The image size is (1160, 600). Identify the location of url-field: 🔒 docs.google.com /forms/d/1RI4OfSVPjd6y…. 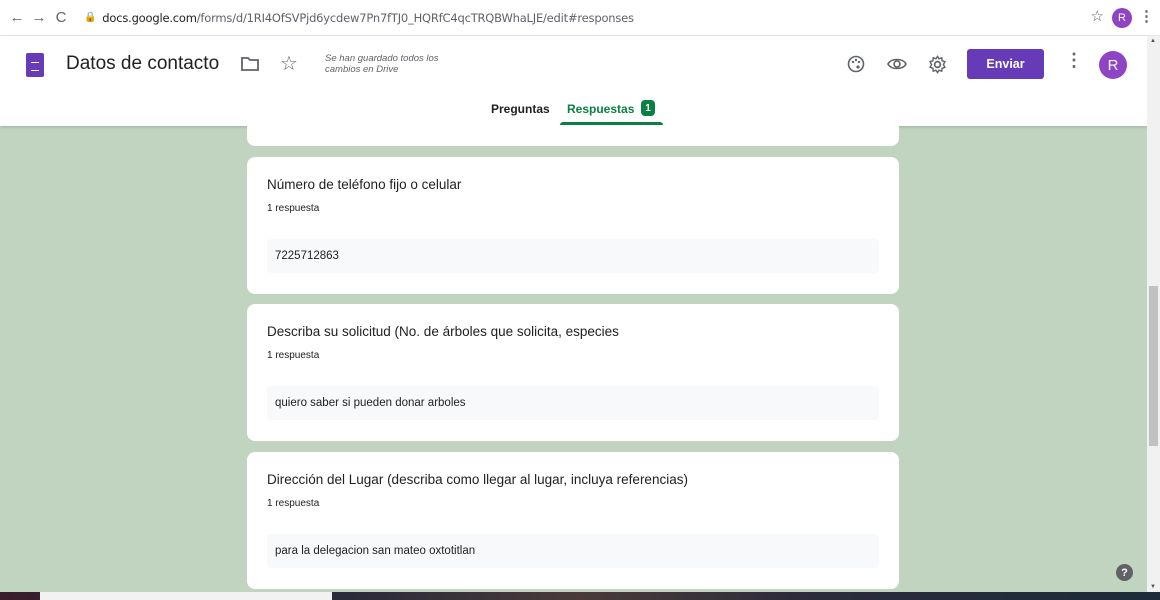
(359, 18).